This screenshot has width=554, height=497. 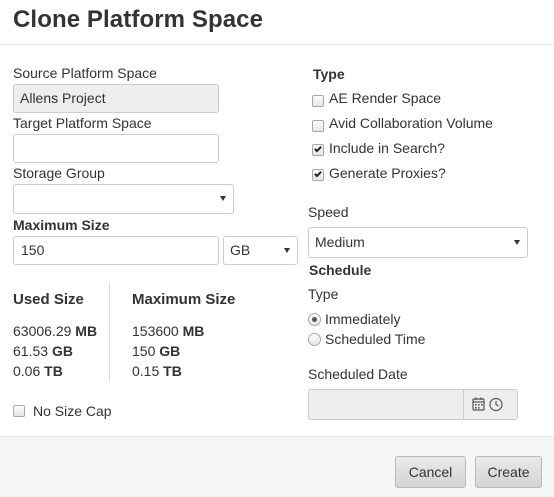 What do you see at coordinates (277, 466) in the screenshot?
I see `dialog-footer: Cancel Create` at bounding box center [277, 466].